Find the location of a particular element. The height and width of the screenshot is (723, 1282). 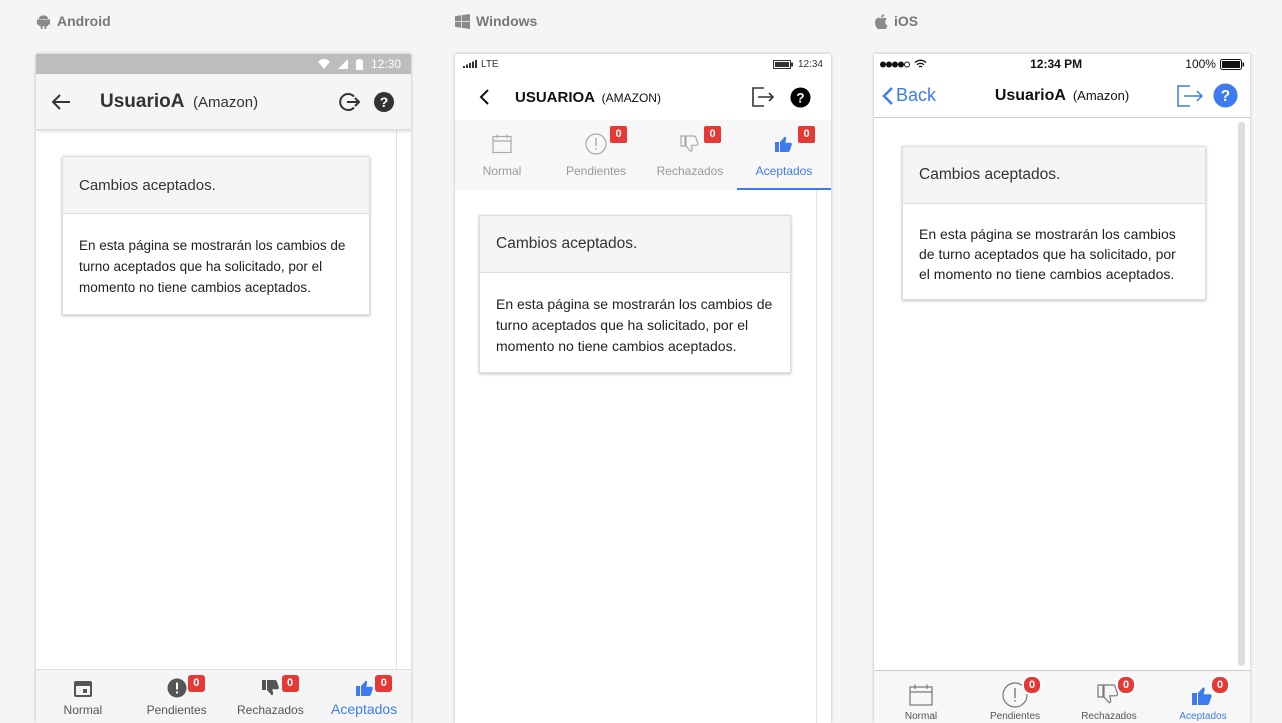

nav-label: Aceptados is located at coordinates (364, 709).